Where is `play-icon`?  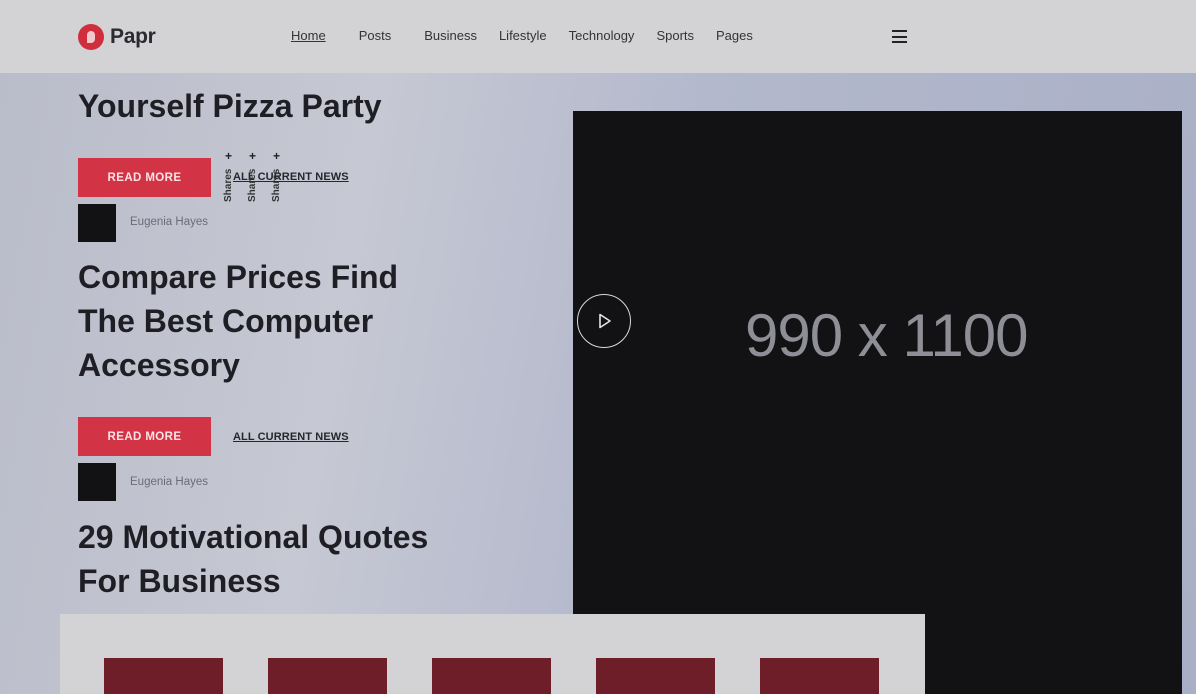 play-icon is located at coordinates (604, 321).